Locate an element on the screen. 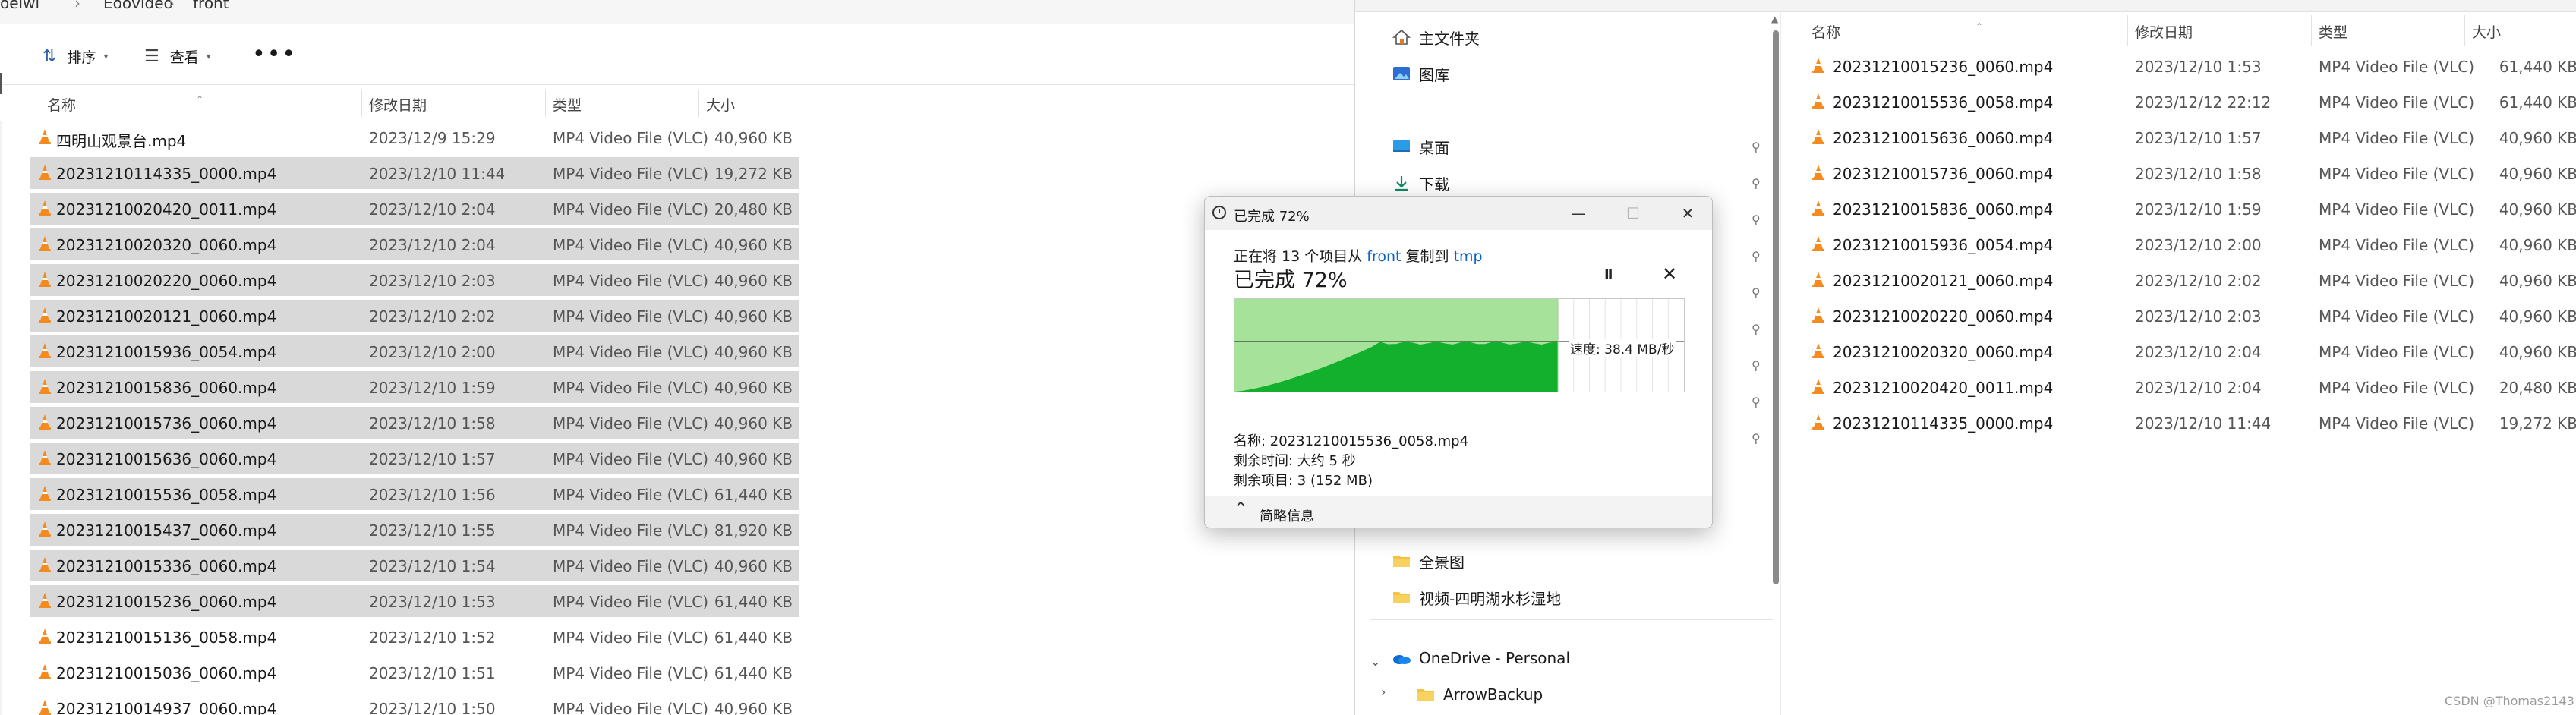 The image size is (2576, 715). more-options-button: ••• is located at coordinates (274, 55).